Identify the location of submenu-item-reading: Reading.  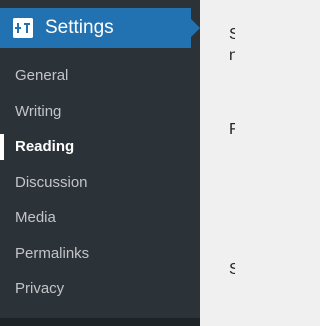
(100, 147).